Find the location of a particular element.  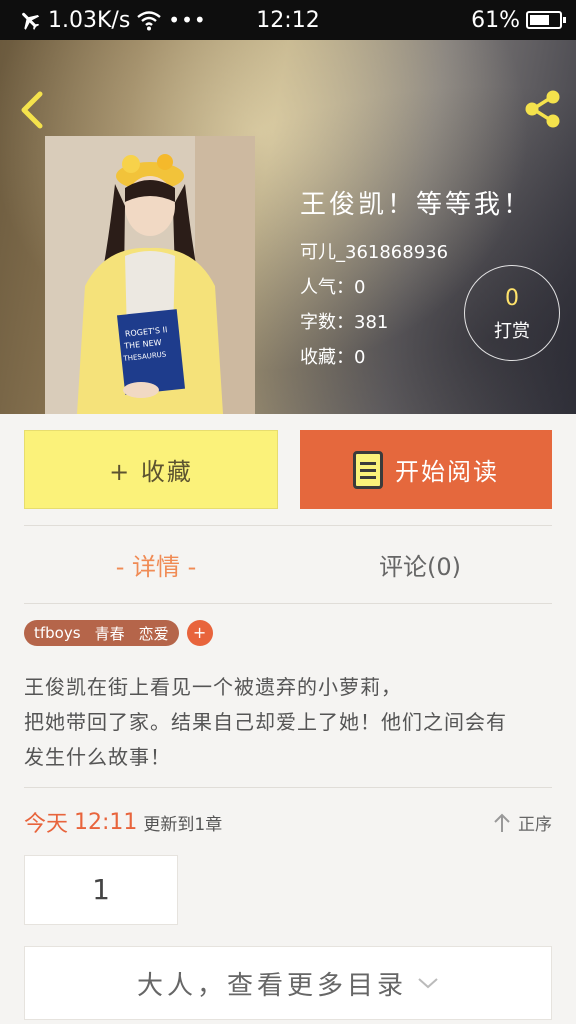

tip-count: 0 is located at coordinates (512, 298).